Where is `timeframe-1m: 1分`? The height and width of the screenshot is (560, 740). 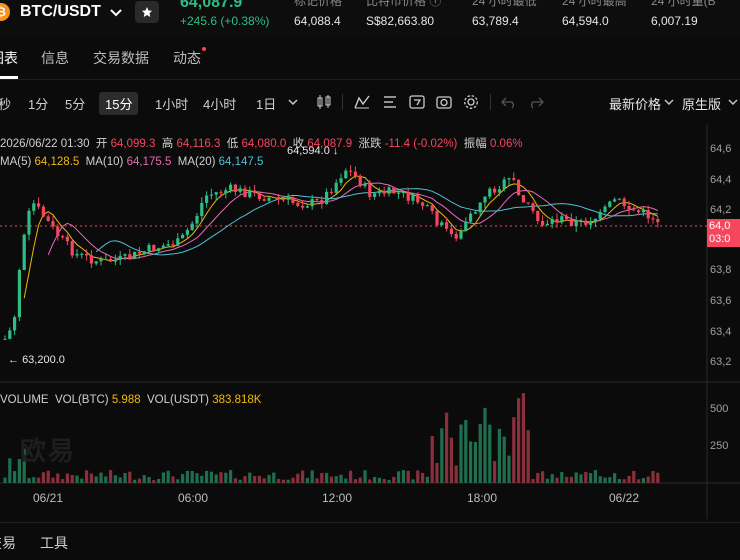 timeframe-1m: 1分 is located at coordinates (38, 103).